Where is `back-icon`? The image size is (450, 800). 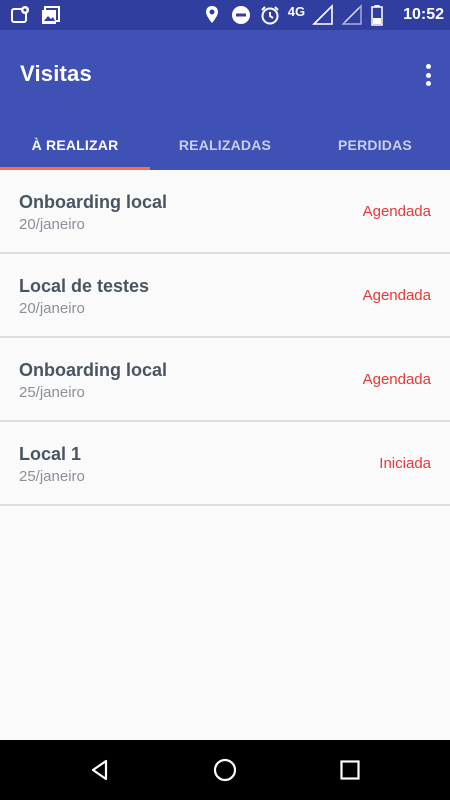 back-icon is located at coordinates (100, 770).